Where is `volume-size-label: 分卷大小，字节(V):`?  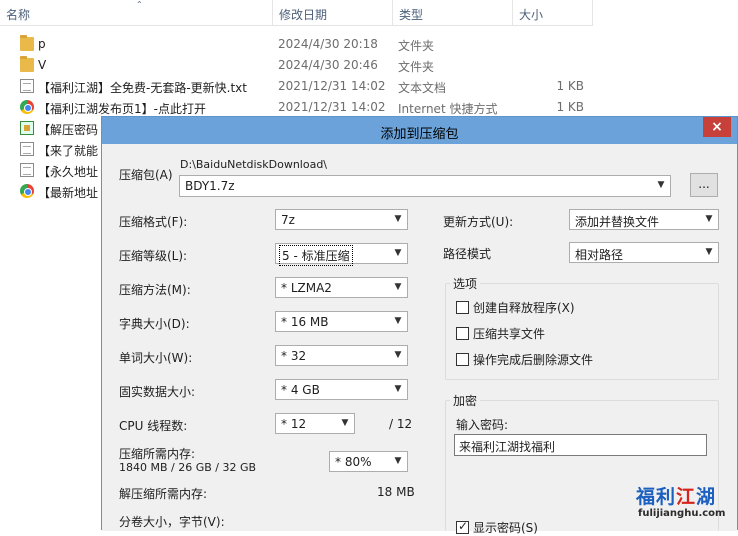 volume-size-label: 分卷大小，字节(V): is located at coordinates (172, 522).